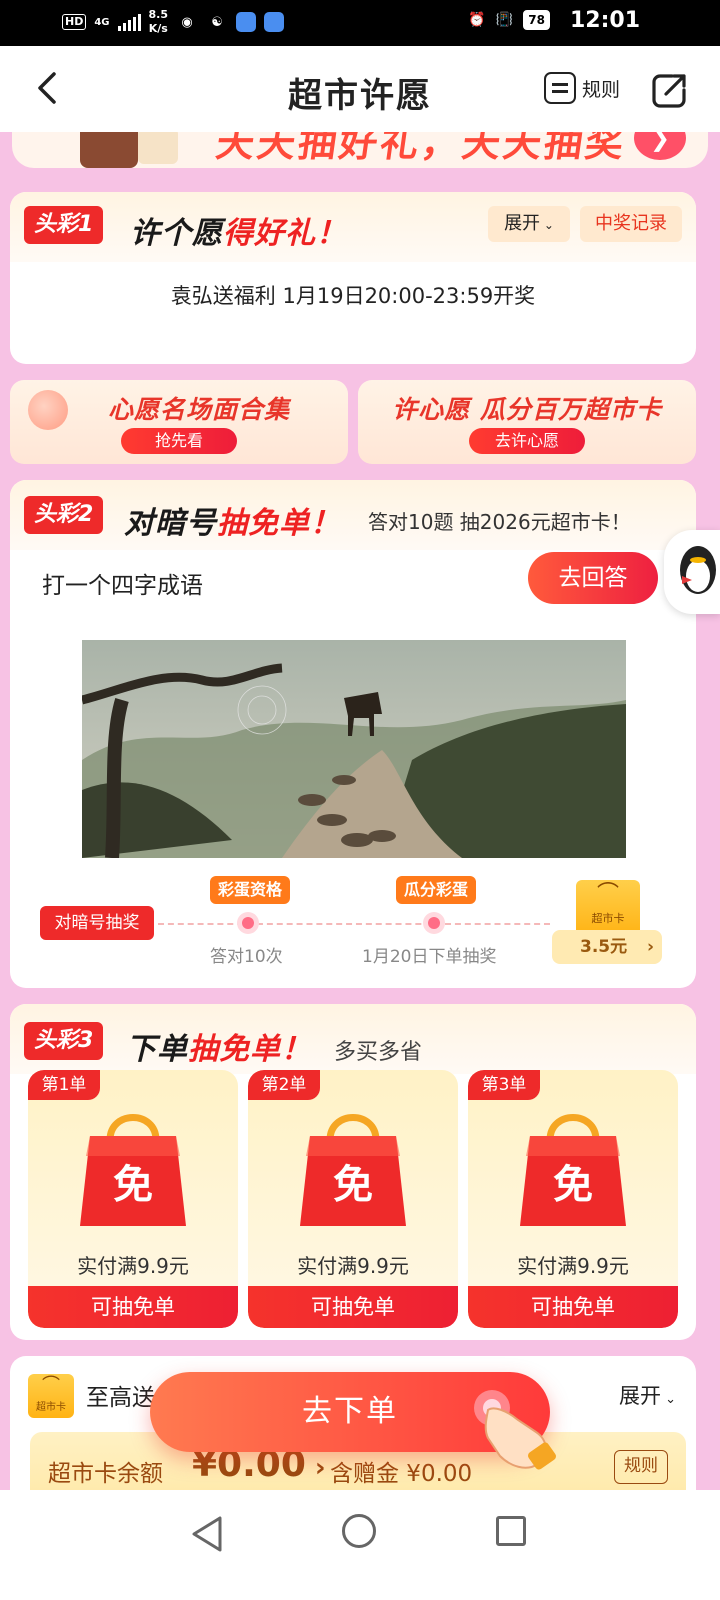 This screenshot has width=720, height=1600. Describe the element at coordinates (536, 20) in the screenshot. I see `battery-icon: 78` at that location.